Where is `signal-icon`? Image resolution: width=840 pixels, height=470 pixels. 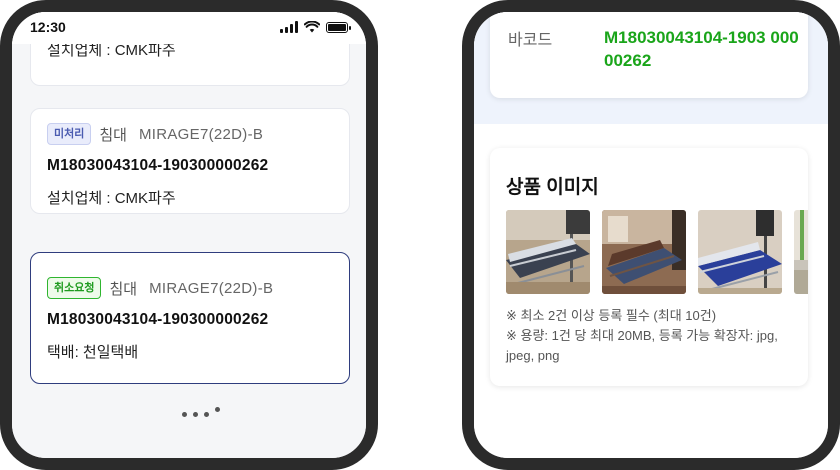
signal-icon is located at coordinates (289, 27).